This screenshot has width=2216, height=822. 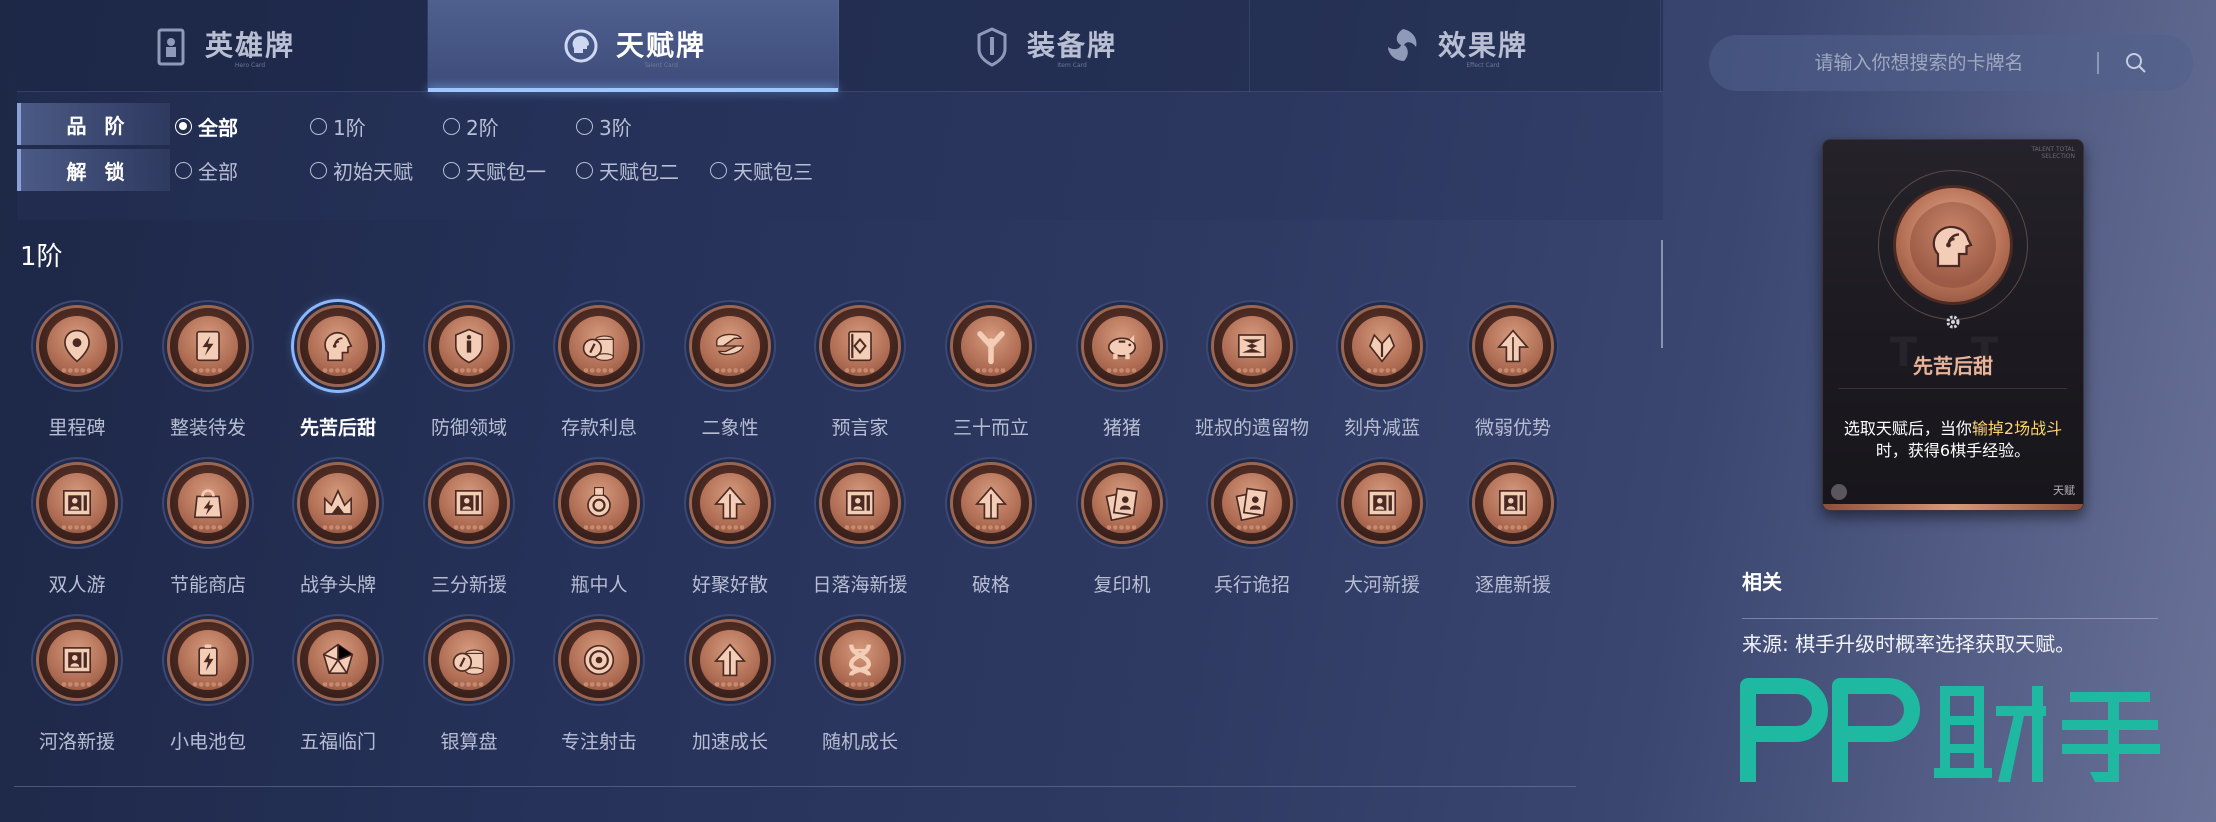 I want to click on tab-sublabel: Hero Card, so click(x=250, y=65).